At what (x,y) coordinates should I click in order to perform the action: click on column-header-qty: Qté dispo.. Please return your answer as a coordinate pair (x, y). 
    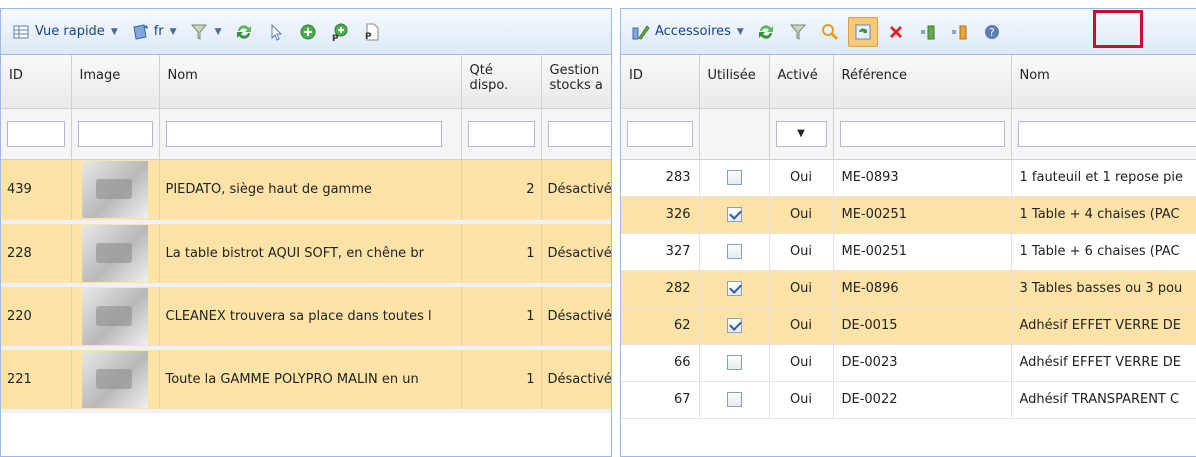
    Looking at the image, I should click on (501, 82).